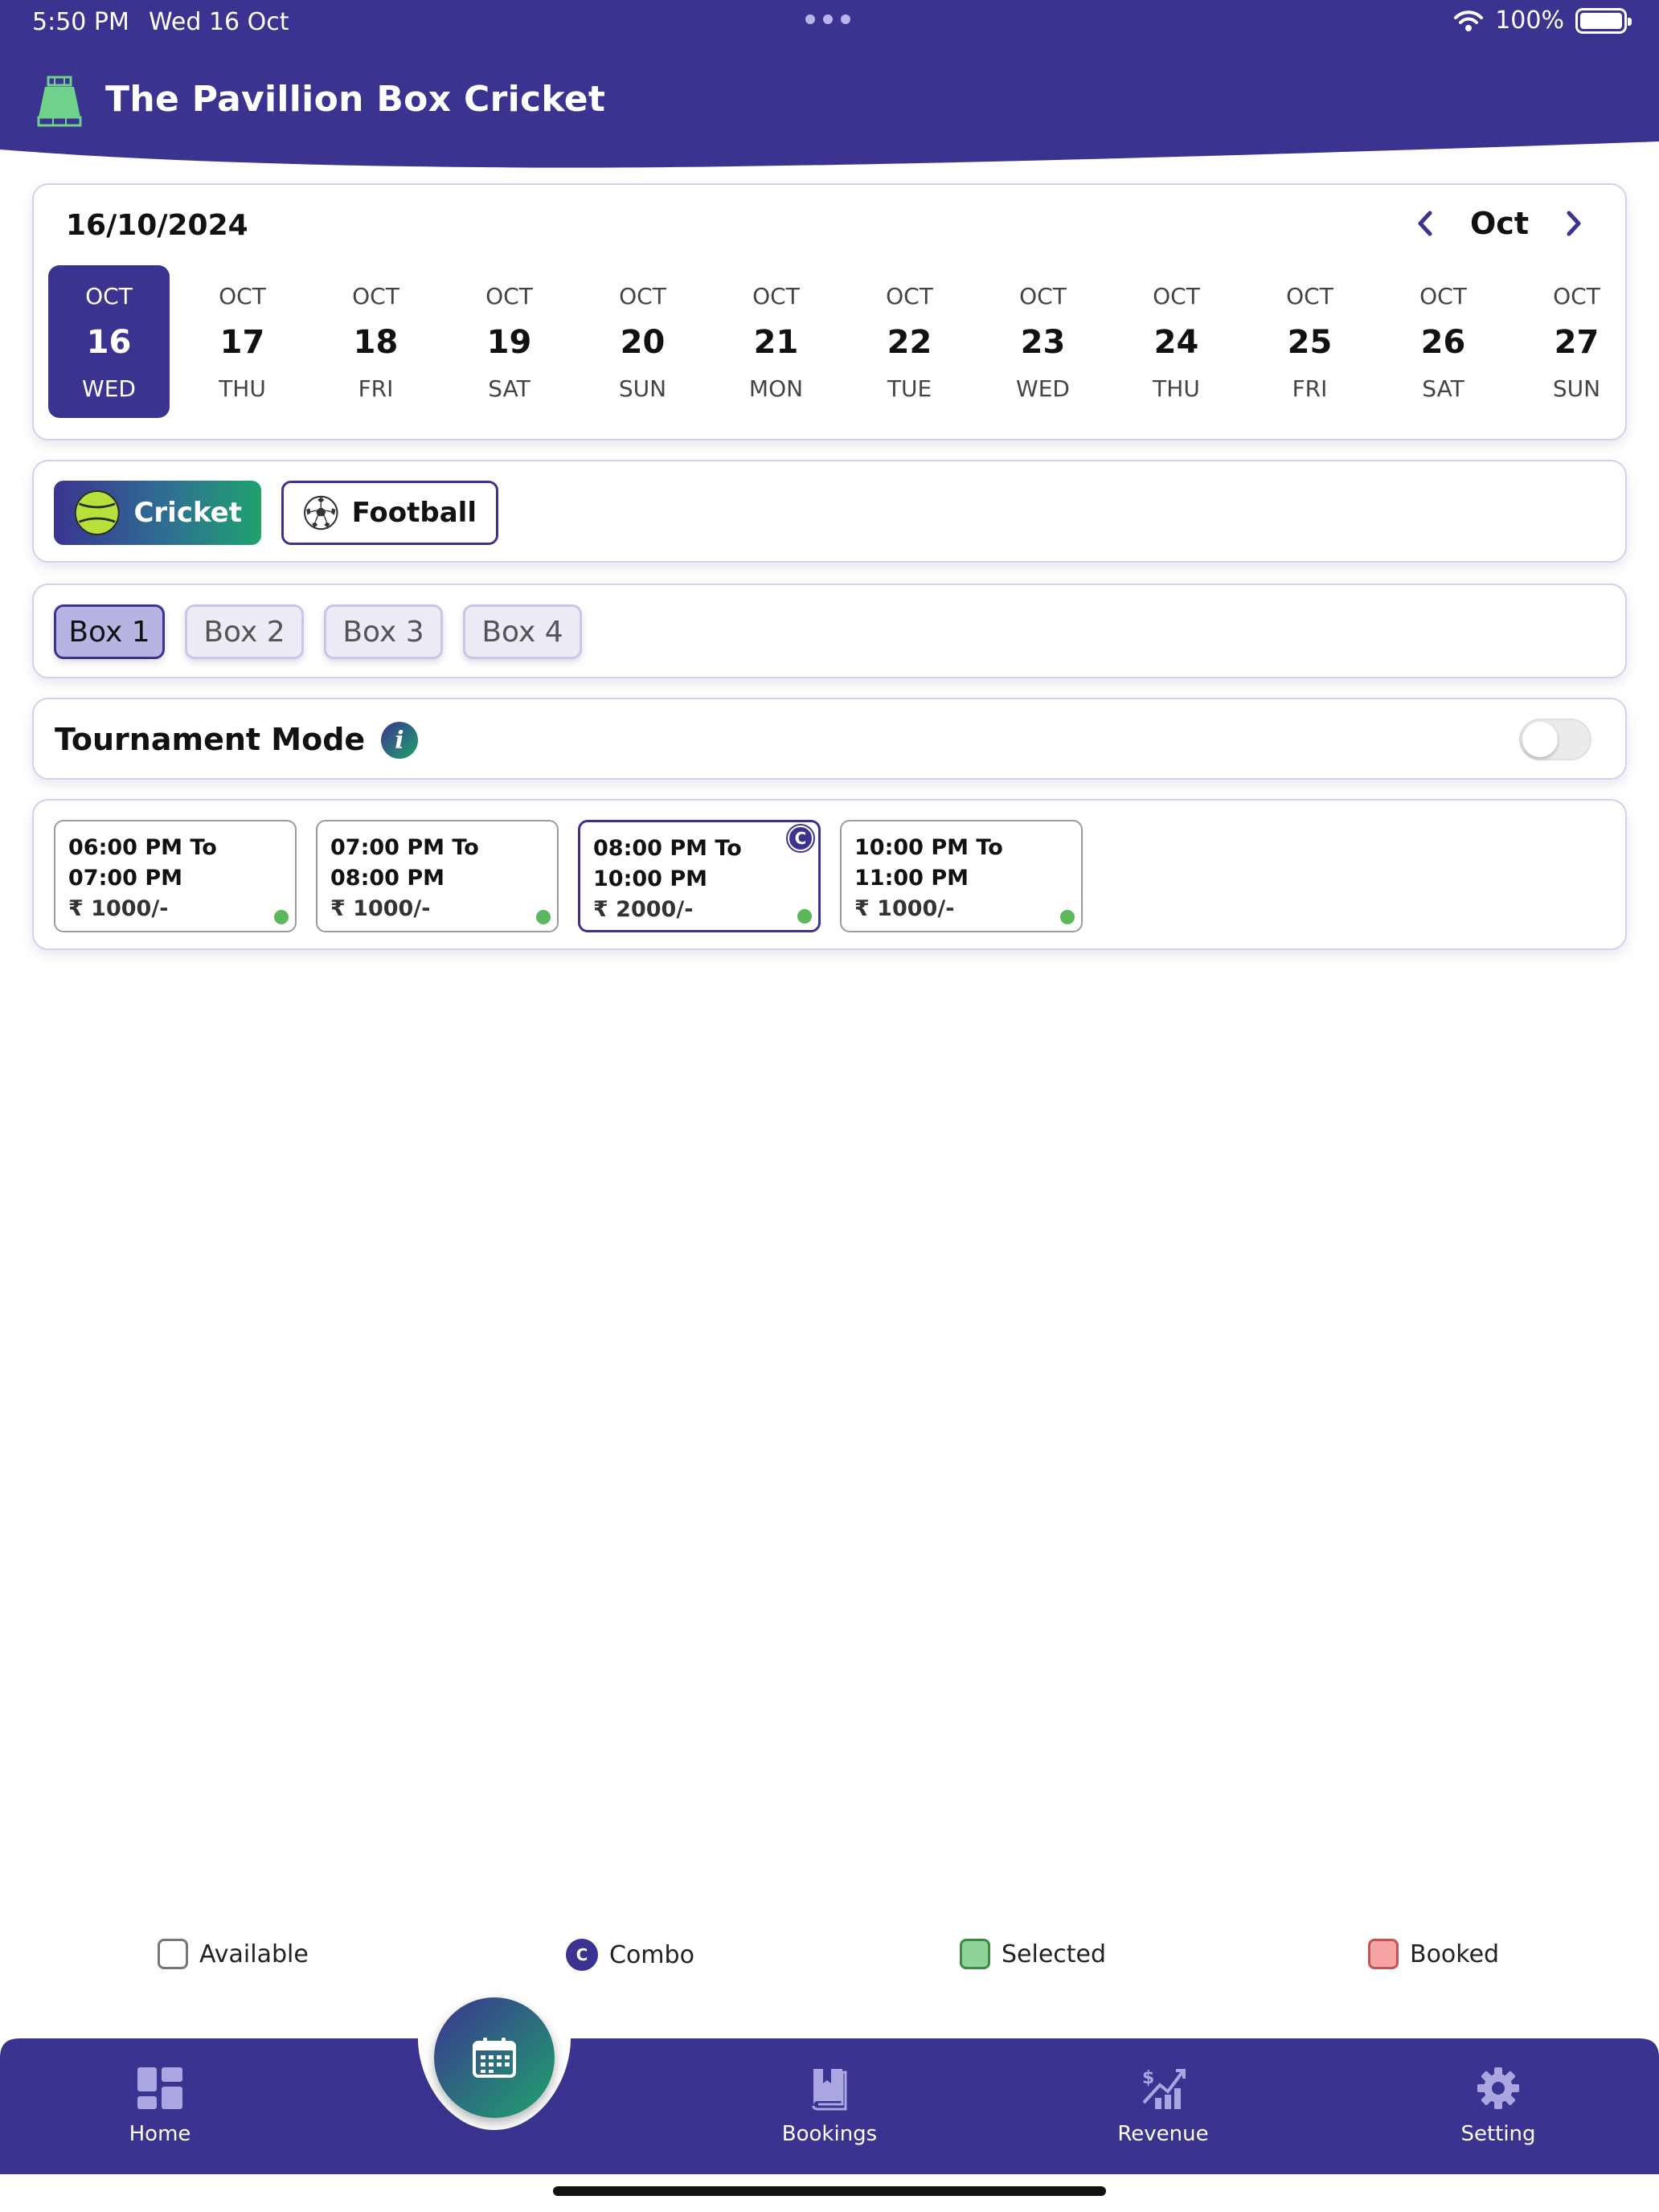 The width and height of the screenshot is (1659, 2212). Describe the element at coordinates (414, 513) in the screenshot. I see `football-label: Football` at that location.